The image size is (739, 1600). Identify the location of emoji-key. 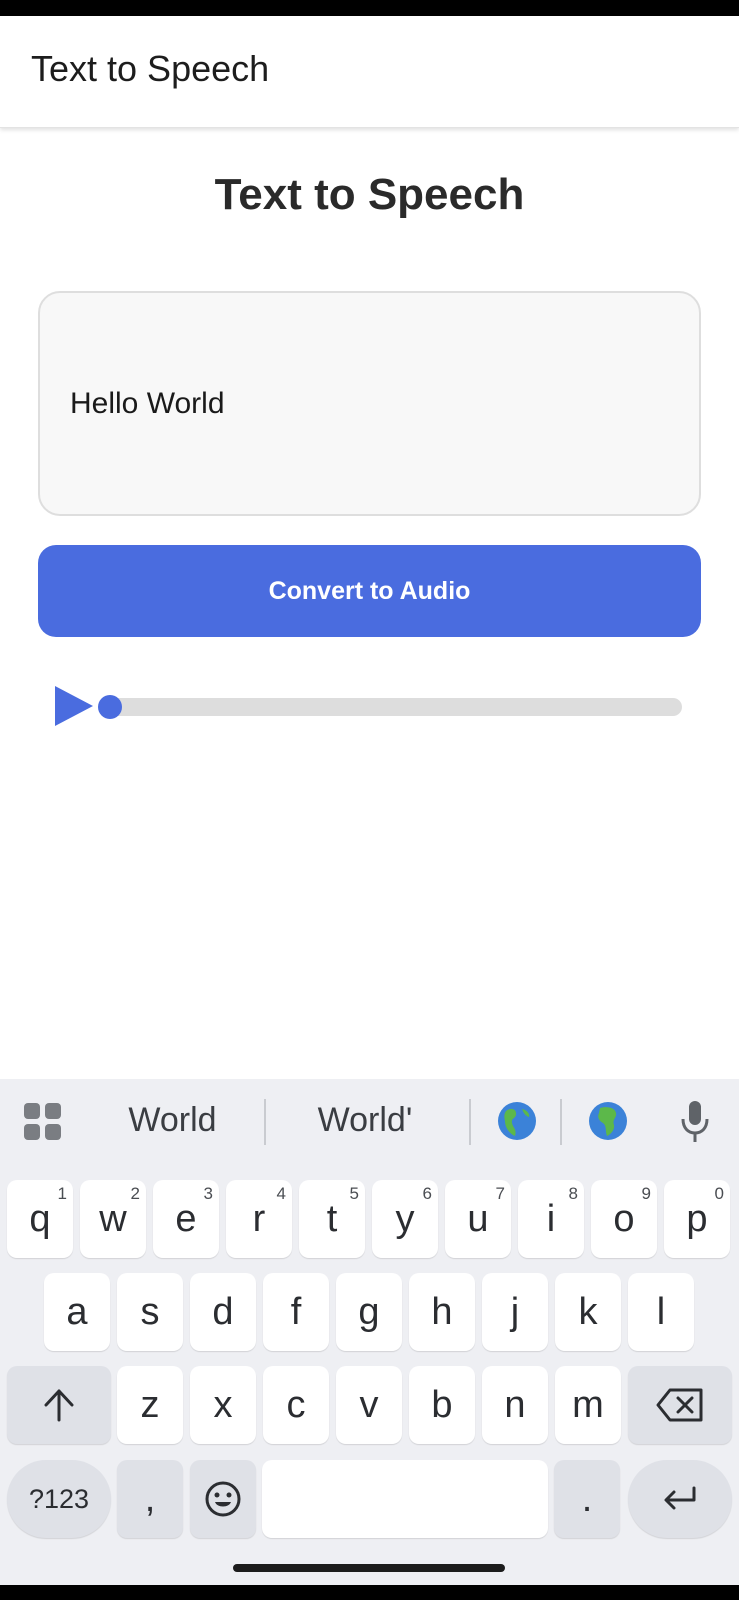
(223, 1499).